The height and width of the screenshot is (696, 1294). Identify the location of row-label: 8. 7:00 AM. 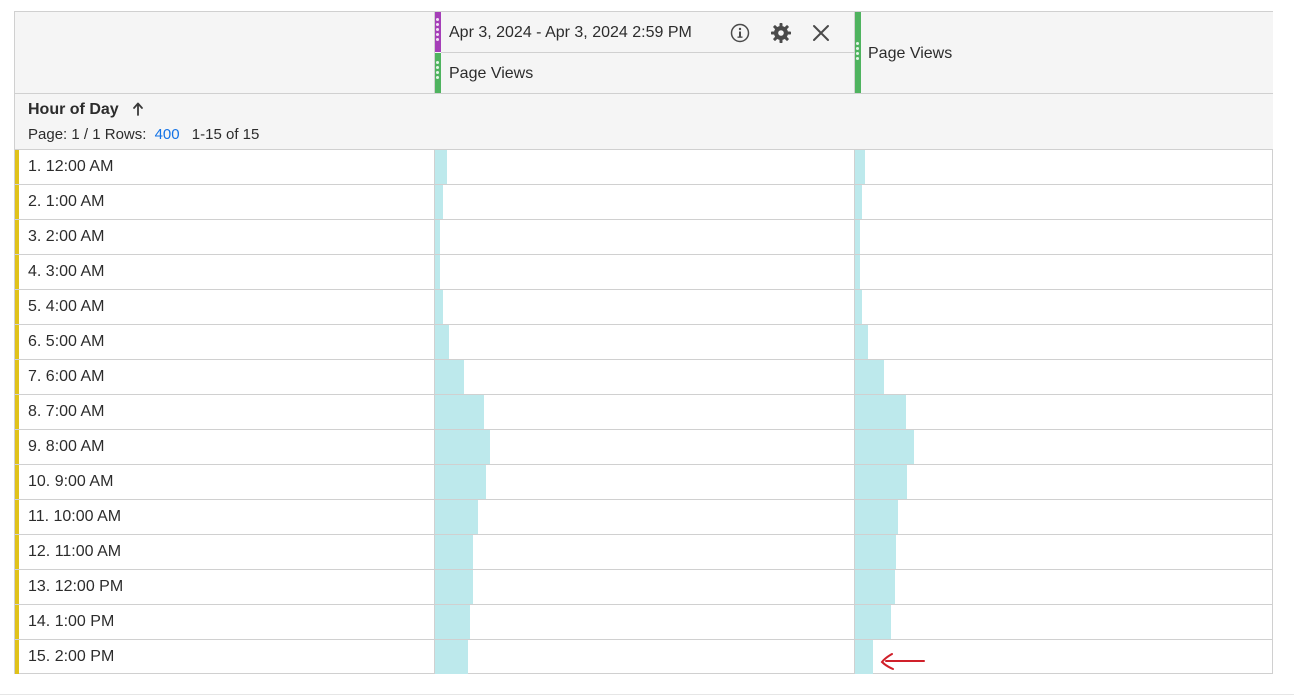
(66, 412).